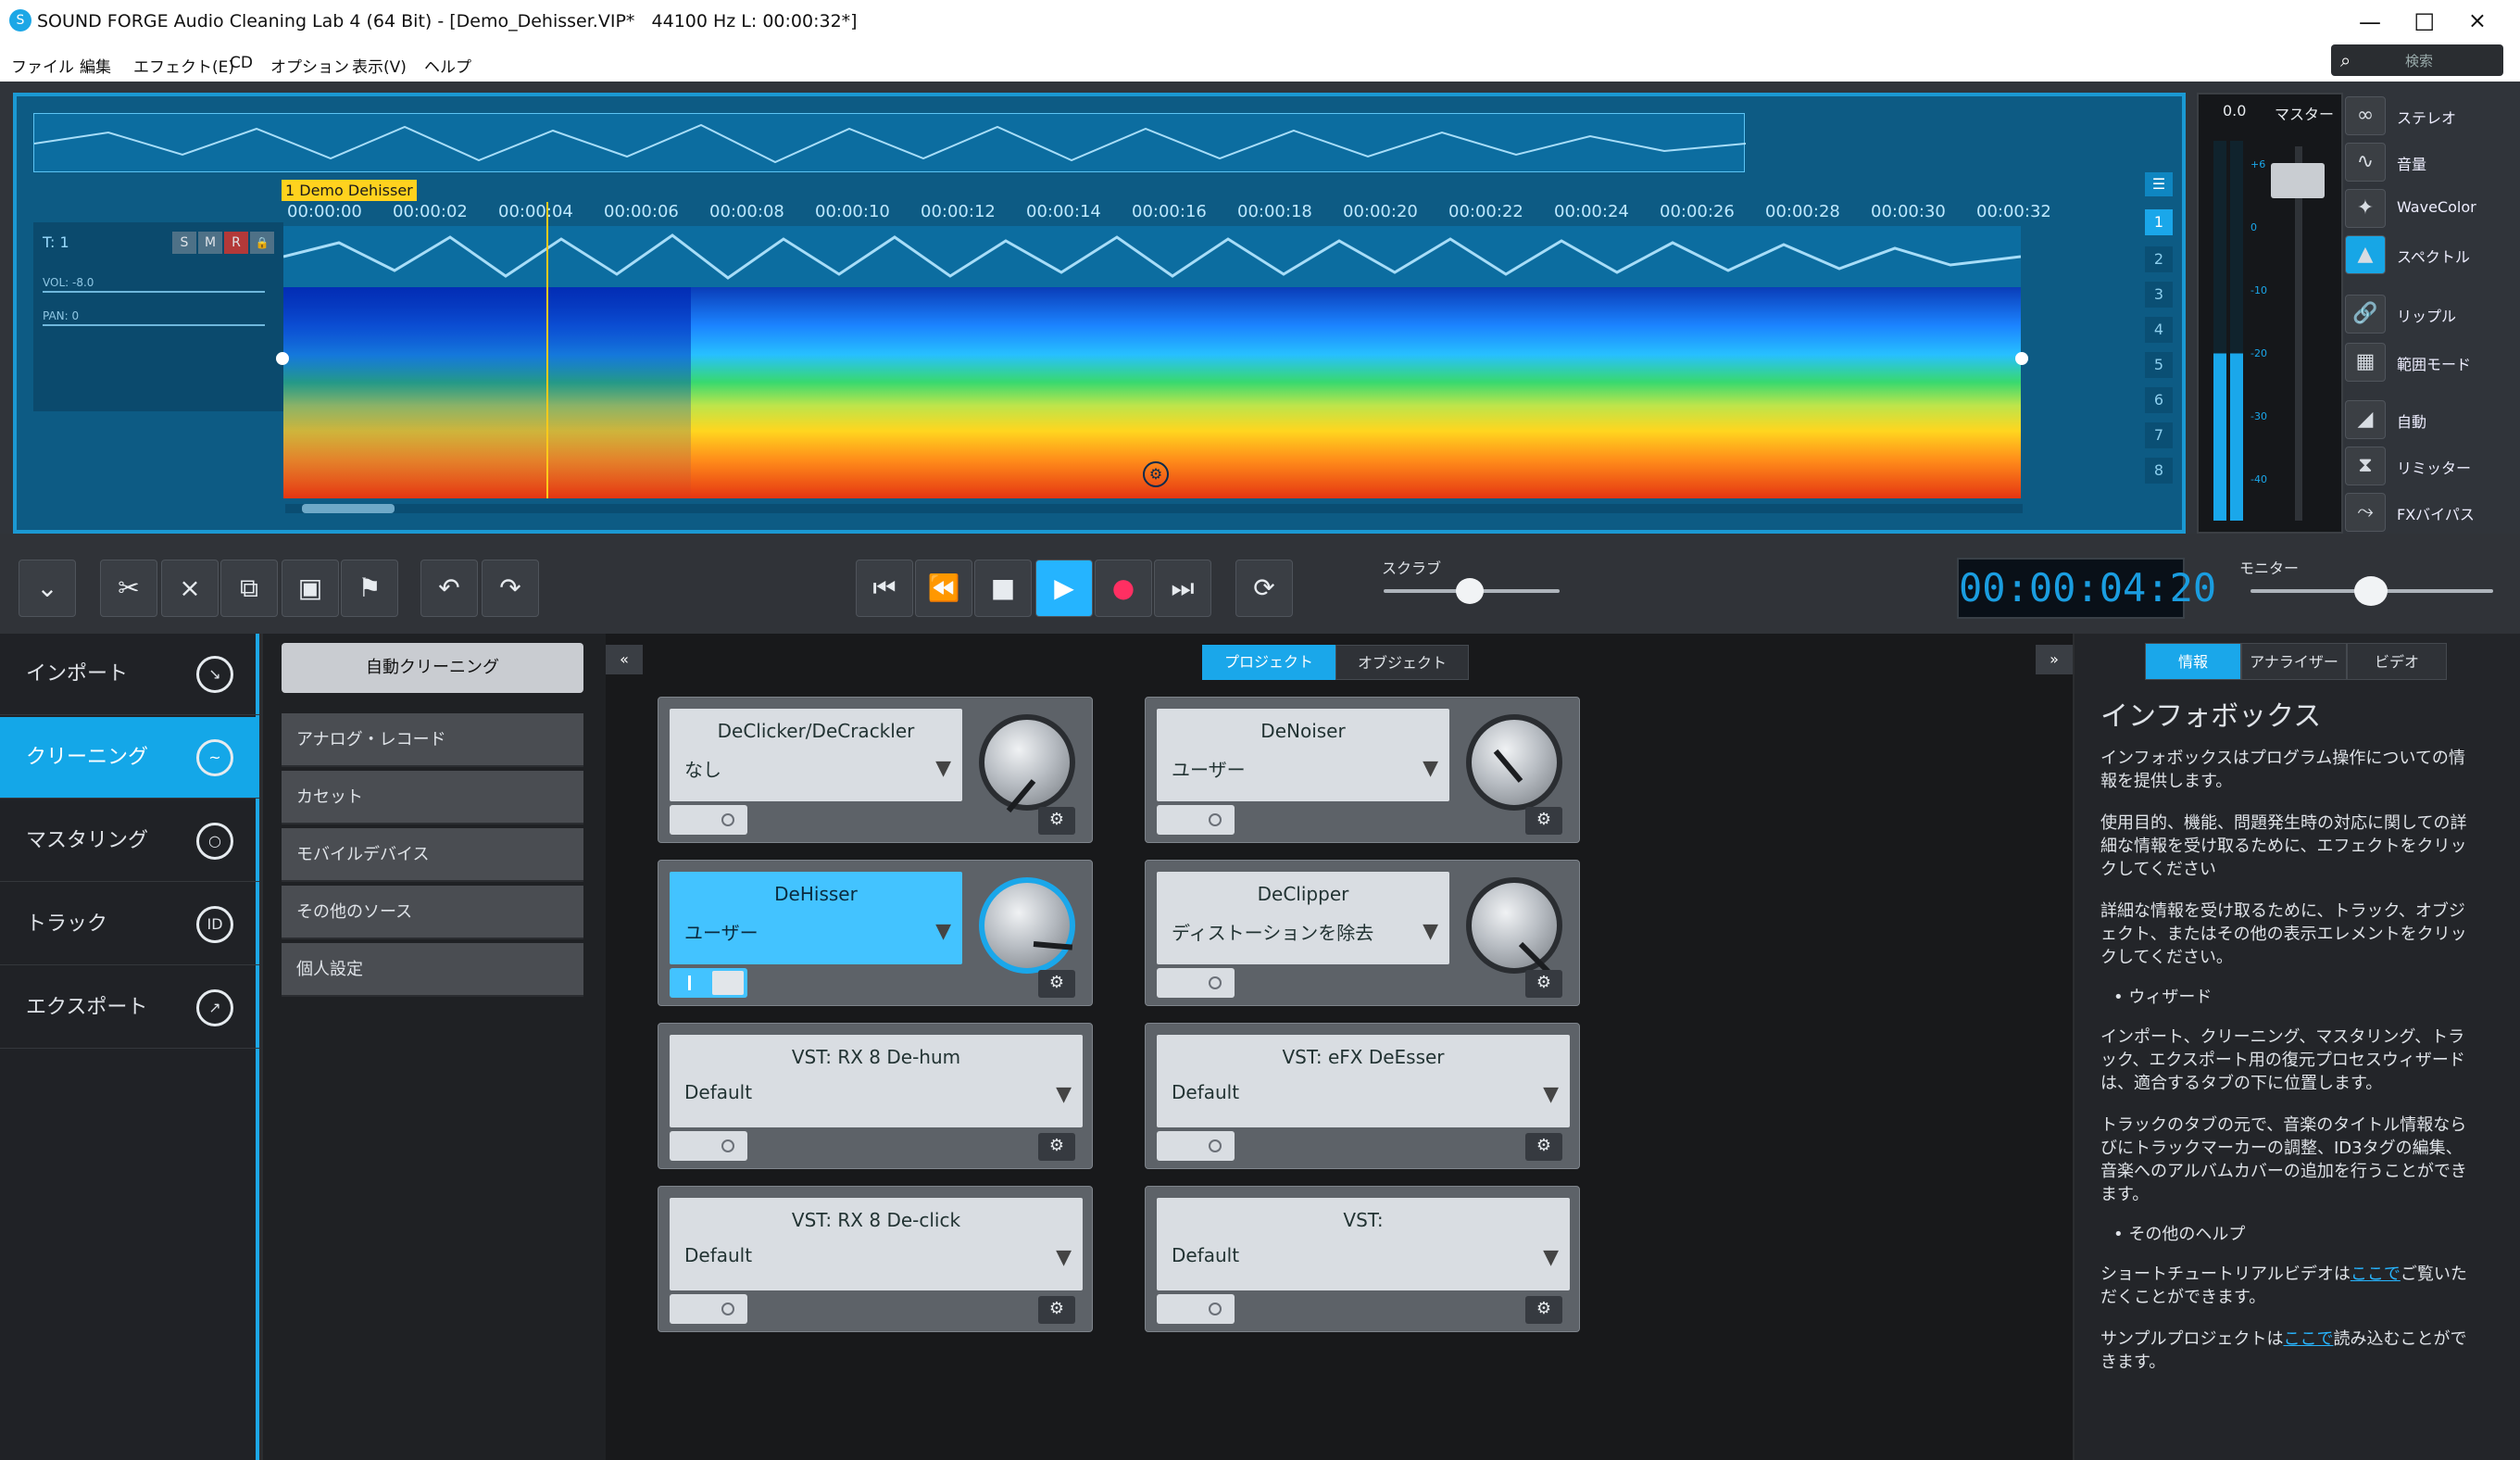 This screenshot has width=2520, height=1460. Describe the element at coordinates (1303, 918) in the screenshot. I see `fx-screen: DeClipper ディストーションを除去 ▼` at that location.